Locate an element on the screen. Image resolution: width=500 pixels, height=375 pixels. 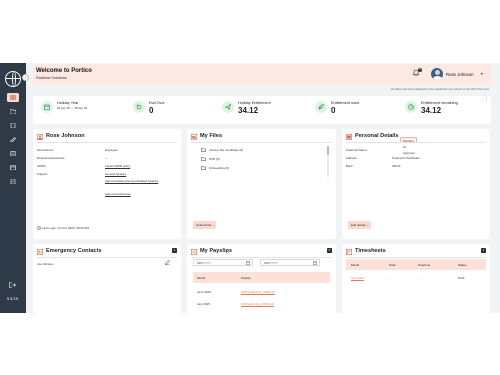
page-title: Welcome to Portico is located at coordinates (64, 71).